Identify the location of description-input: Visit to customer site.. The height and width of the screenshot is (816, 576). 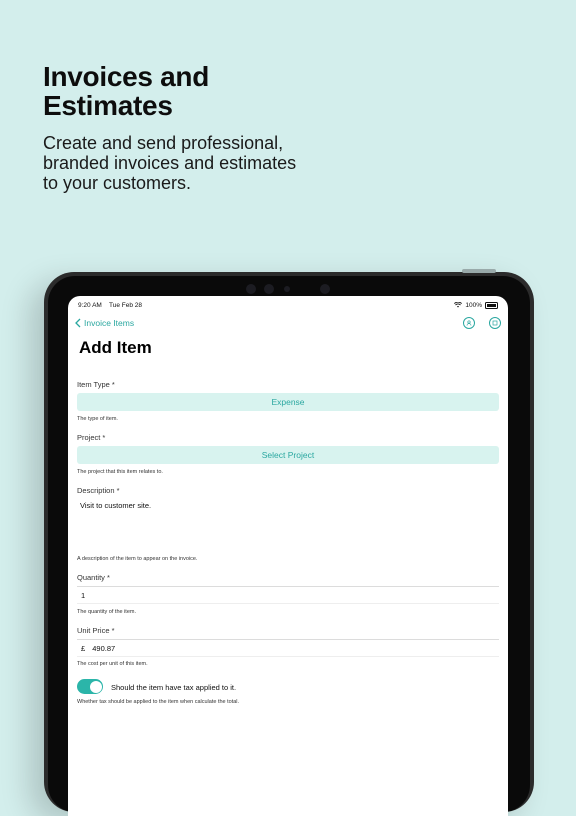
(288, 526).